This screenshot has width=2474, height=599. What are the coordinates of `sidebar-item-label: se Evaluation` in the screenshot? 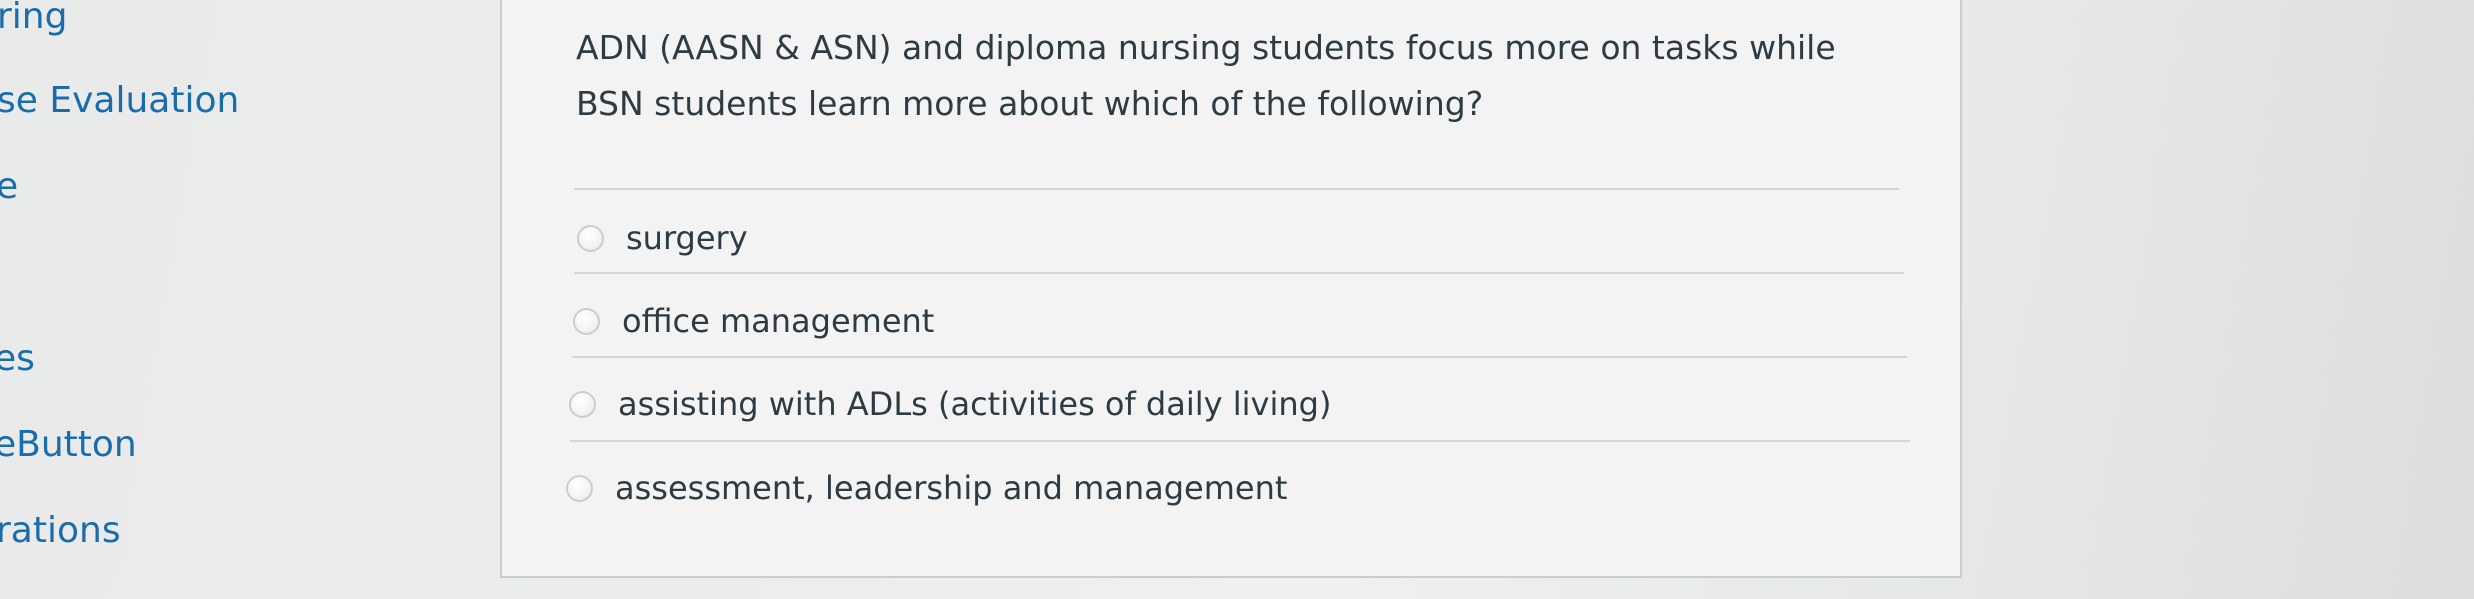 It's located at (120, 100).